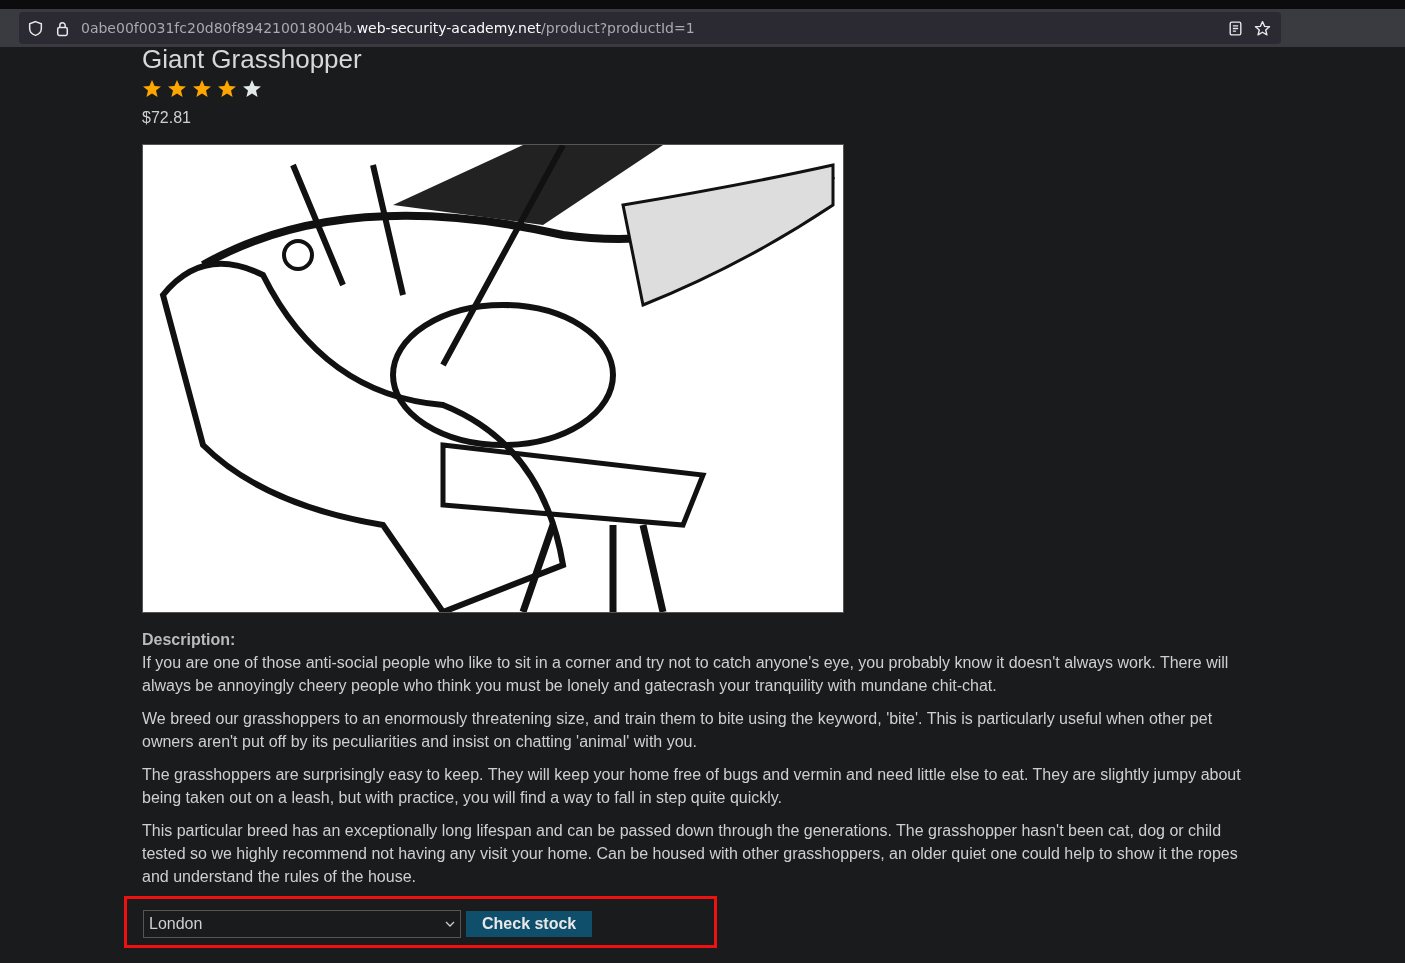 The image size is (1405, 963). What do you see at coordinates (686, 674) in the screenshot?
I see `description-paragraph: If you are one of those anti-social people who like to sit in a corner and try not to catch anyone's eye, you probably know it doesn't always work. There will always be annoyingly cheery people who think you must be lonely and gatecrash your tranquility with mundane chit-chat.` at bounding box center [686, 674].